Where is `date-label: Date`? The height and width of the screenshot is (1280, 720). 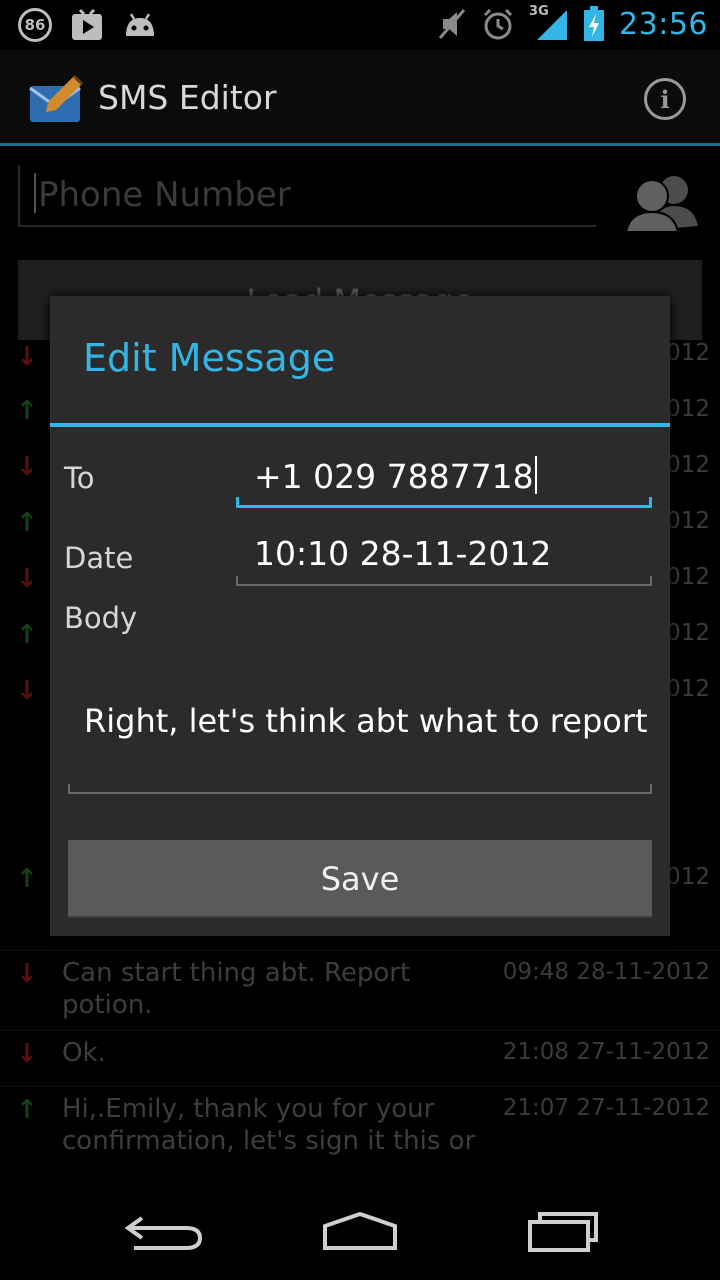
date-label: Date is located at coordinates (99, 558).